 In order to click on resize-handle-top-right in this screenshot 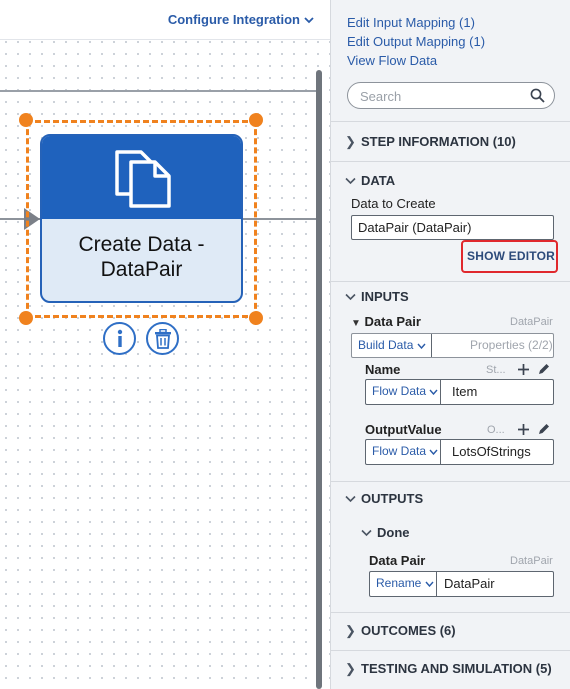, I will do `click(256, 120)`.